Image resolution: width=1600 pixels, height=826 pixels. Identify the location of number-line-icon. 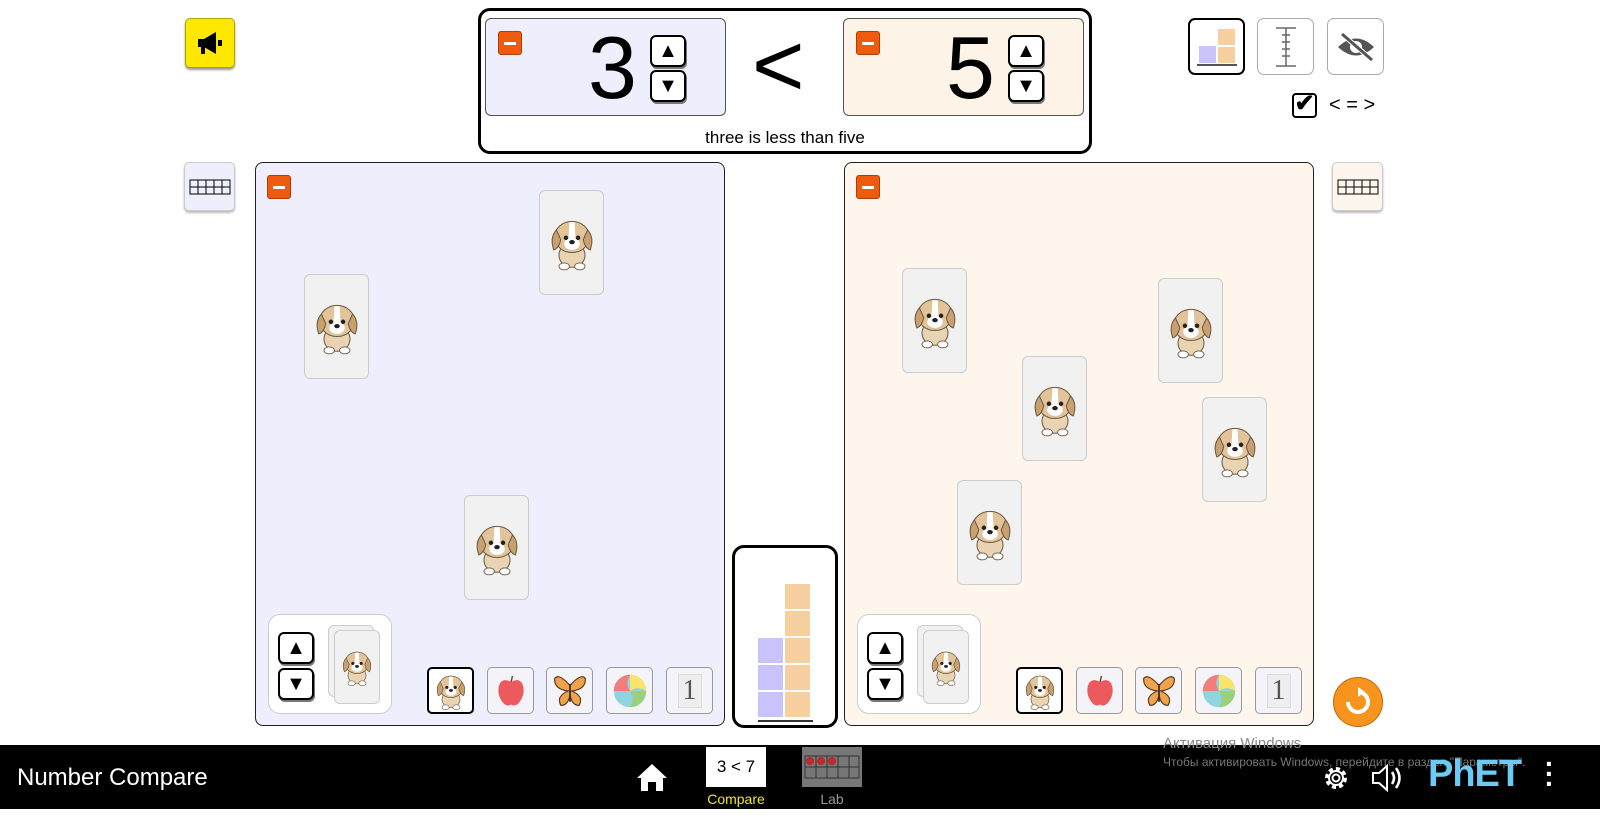
(1285, 46).